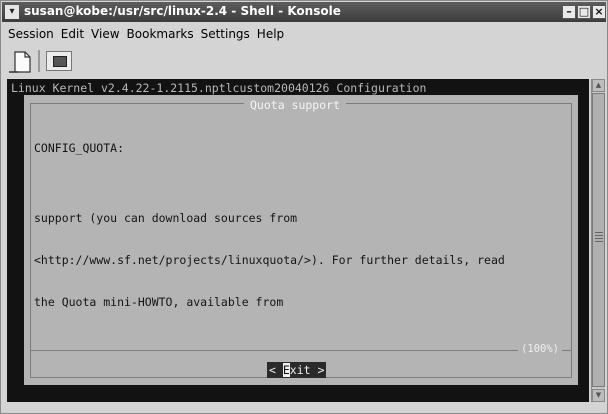  Describe the element at coordinates (72, 34) in the screenshot. I see `menu-edit: Edit` at that location.